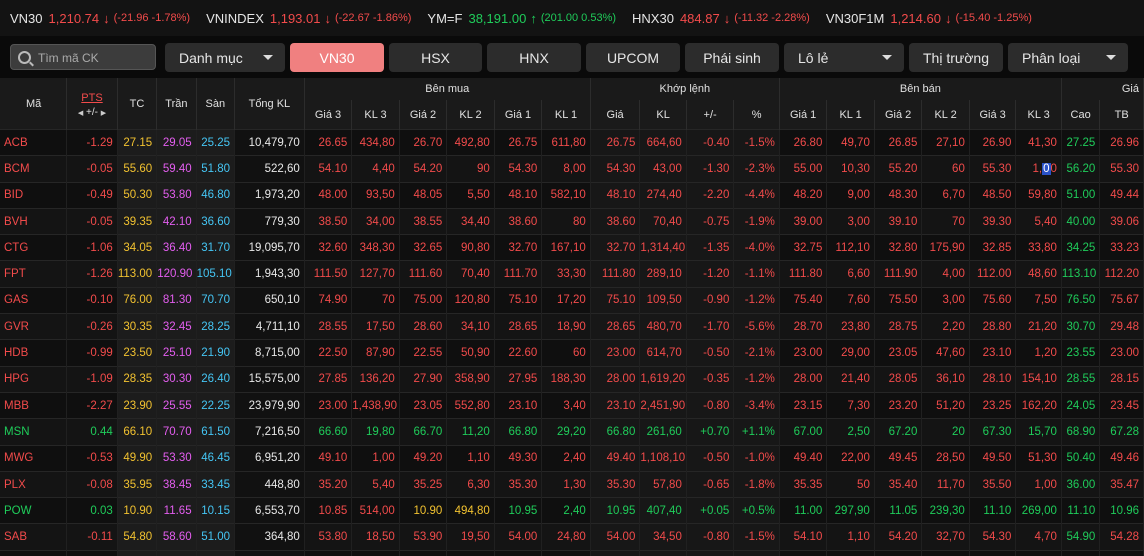  Describe the element at coordinates (663, 115) in the screenshot. I see `col-match-kl: KL` at that location.